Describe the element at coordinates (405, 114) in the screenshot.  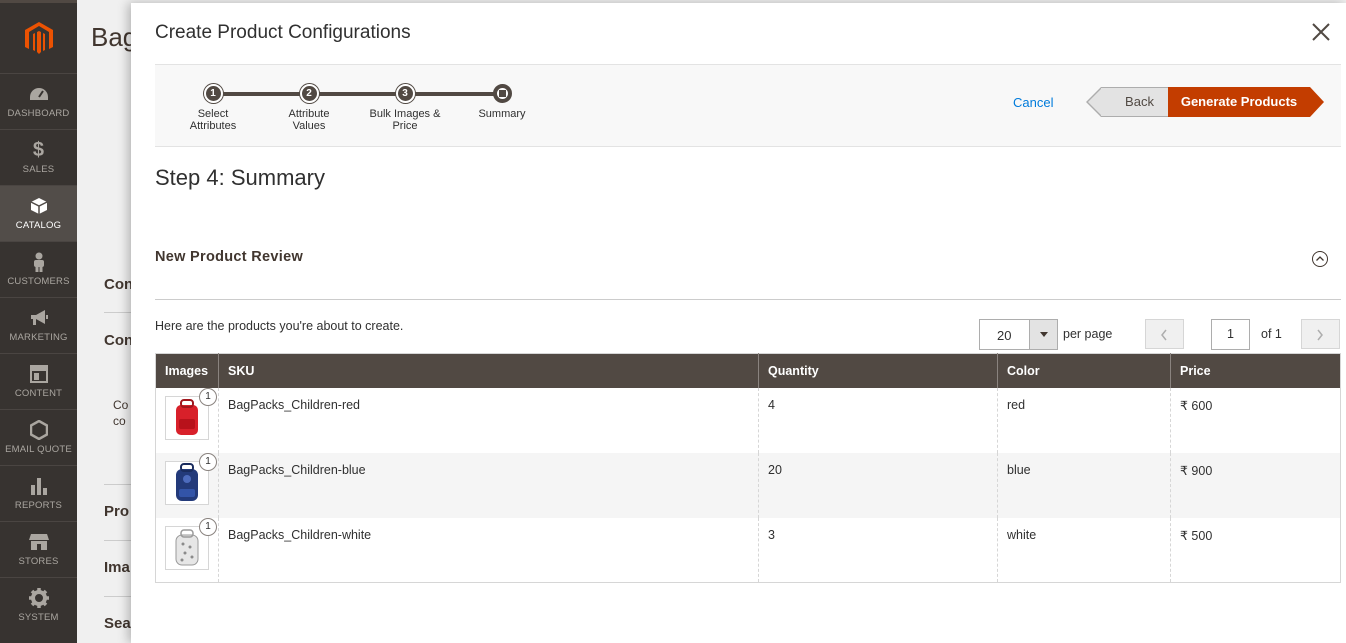
I see `step-label: Bulk Images &` at that location.